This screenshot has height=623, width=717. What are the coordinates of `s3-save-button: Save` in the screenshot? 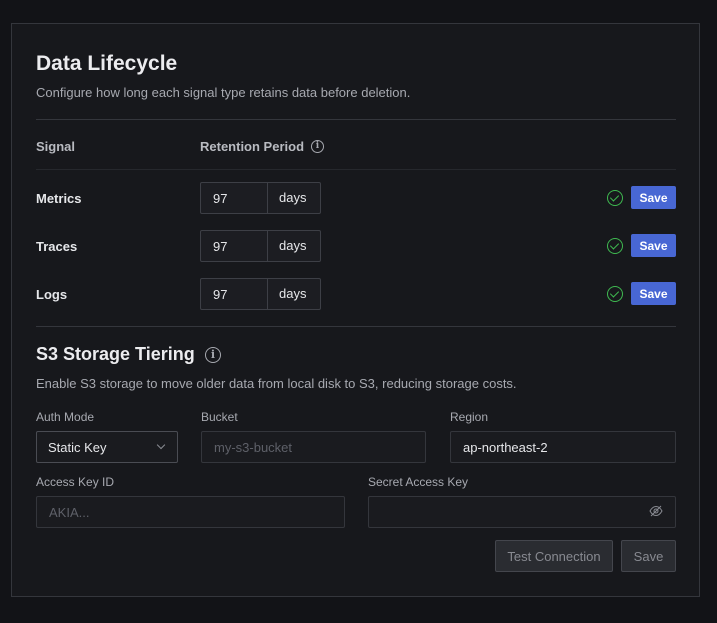 It's located at (648, 556).